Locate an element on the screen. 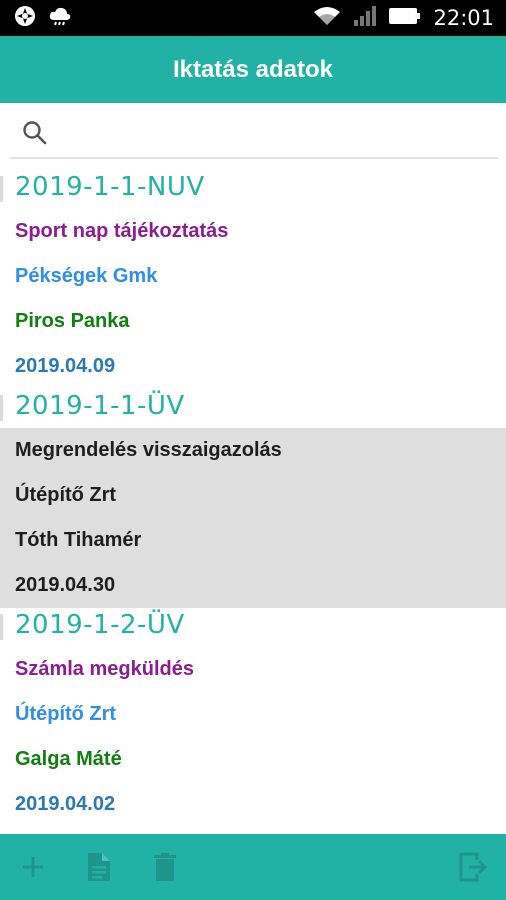  record-header: 2019-1-2-ÜV is located at coordinates (253, 627).